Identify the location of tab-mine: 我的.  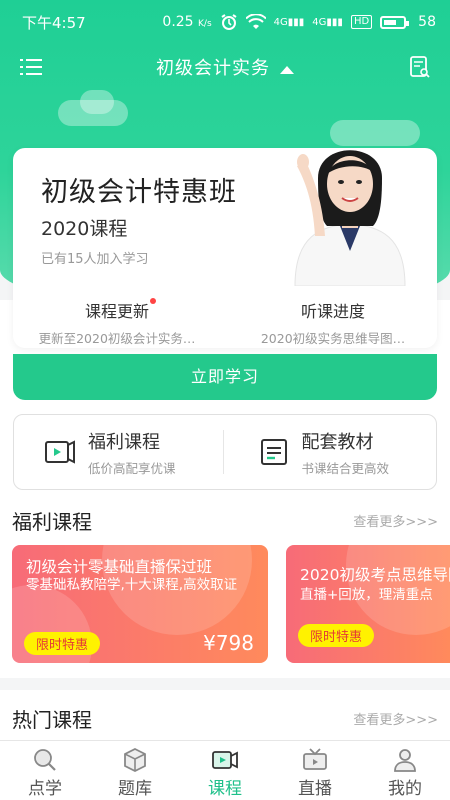
(405, 770).